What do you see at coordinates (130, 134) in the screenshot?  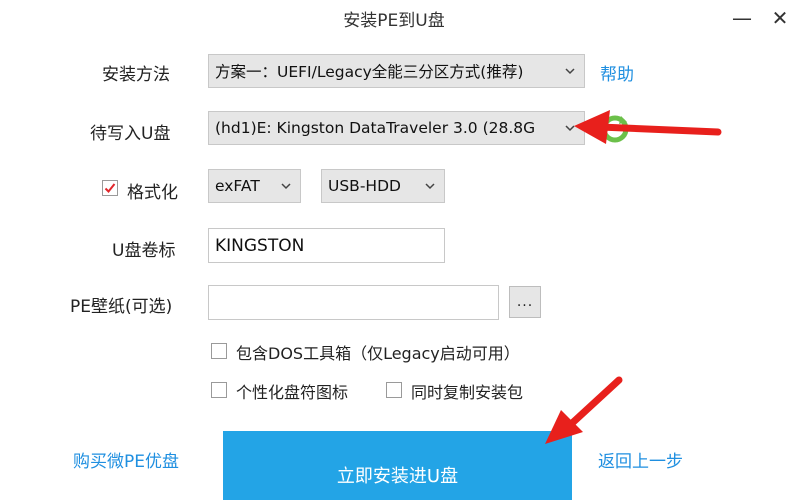 I see `target-drive-label: 待写入U盘` at bounding box center [130, 134].